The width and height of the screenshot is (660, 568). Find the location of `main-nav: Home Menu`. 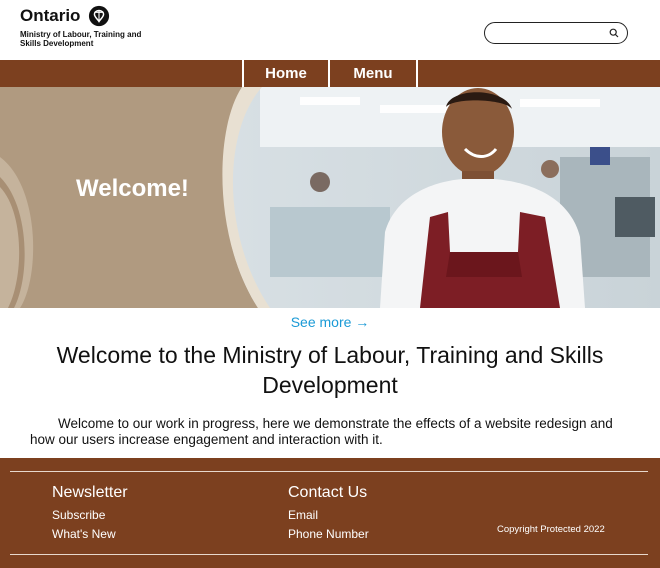

main-nav: Home Menu is located at coordinates (330, 73).